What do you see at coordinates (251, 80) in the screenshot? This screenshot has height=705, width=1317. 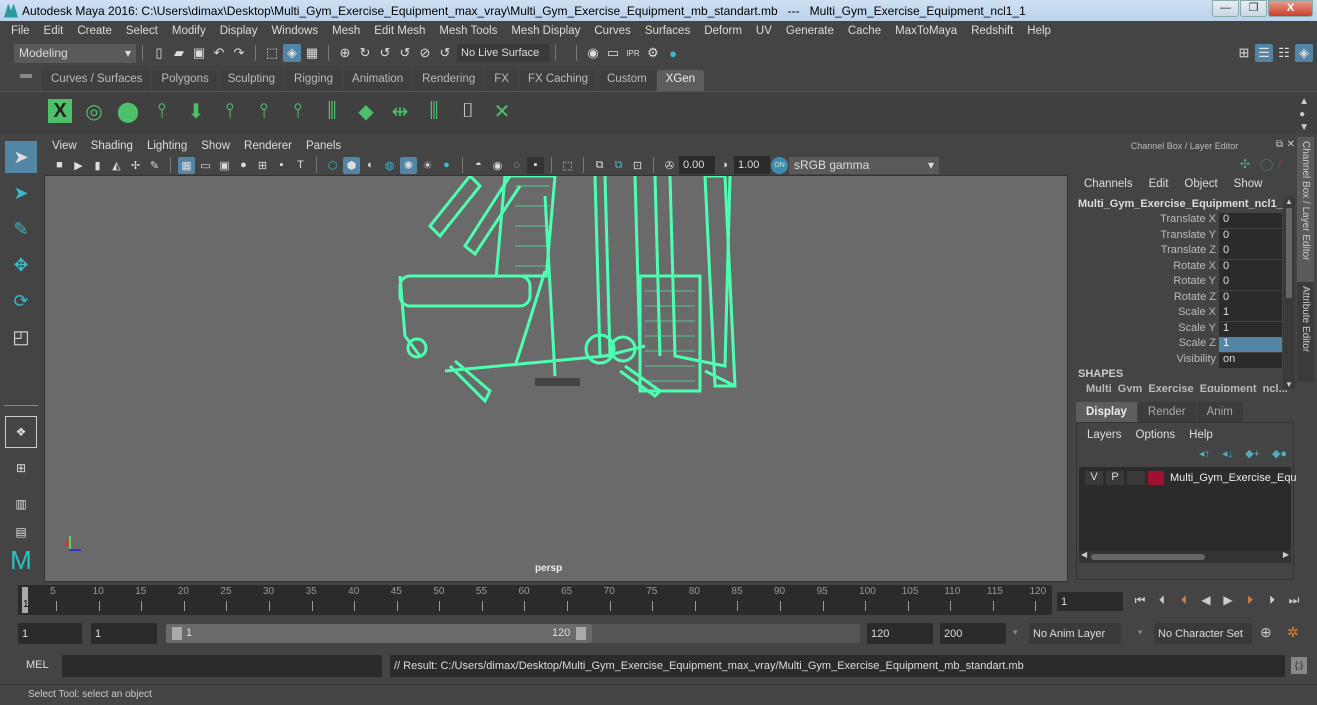 I see `shelf-tab-sculpting: Sculpting` at bounding box center [251, 80].